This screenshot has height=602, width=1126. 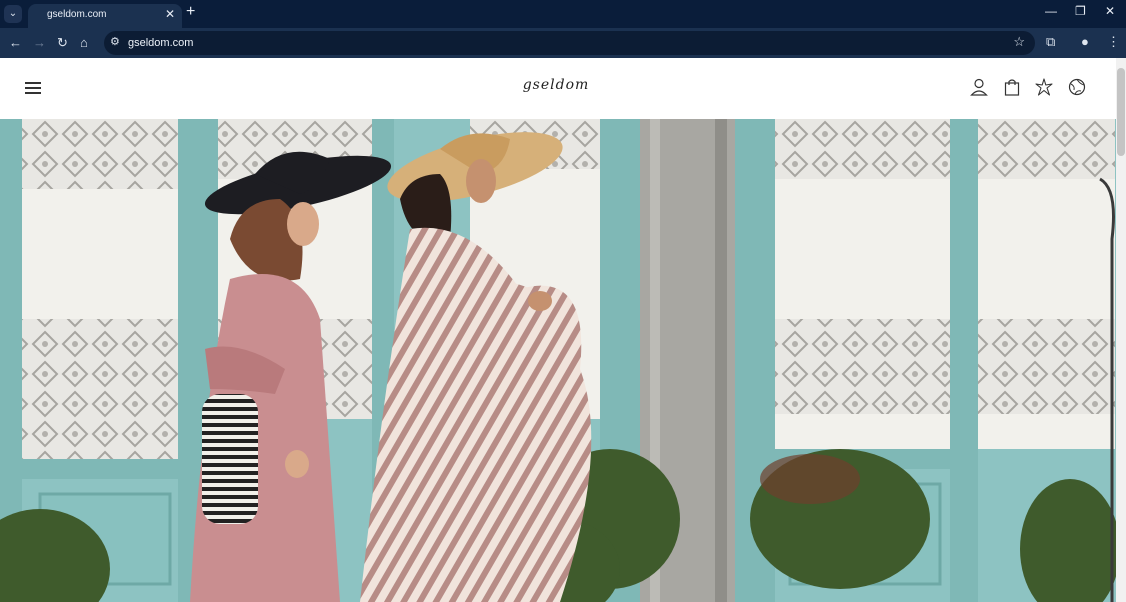 What do you see at coordinates (84, 42) in the screenshot?
I see `home-icon: ⌂` at bounding box center [84, 42].